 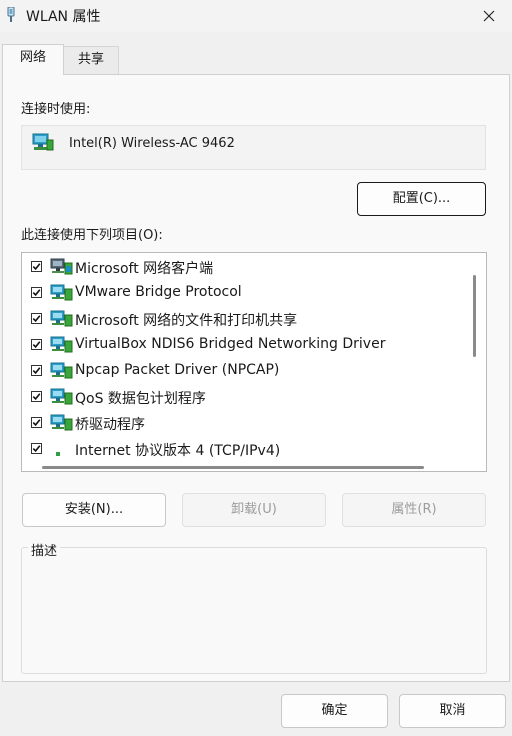 I want to click on item-label: Npcap Packet Driver (NPCAP), so click(x=177, y=370).